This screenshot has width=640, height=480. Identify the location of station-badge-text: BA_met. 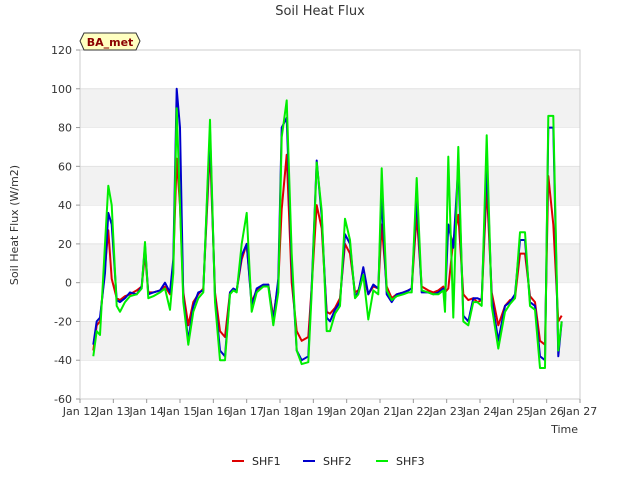
(110, 42).